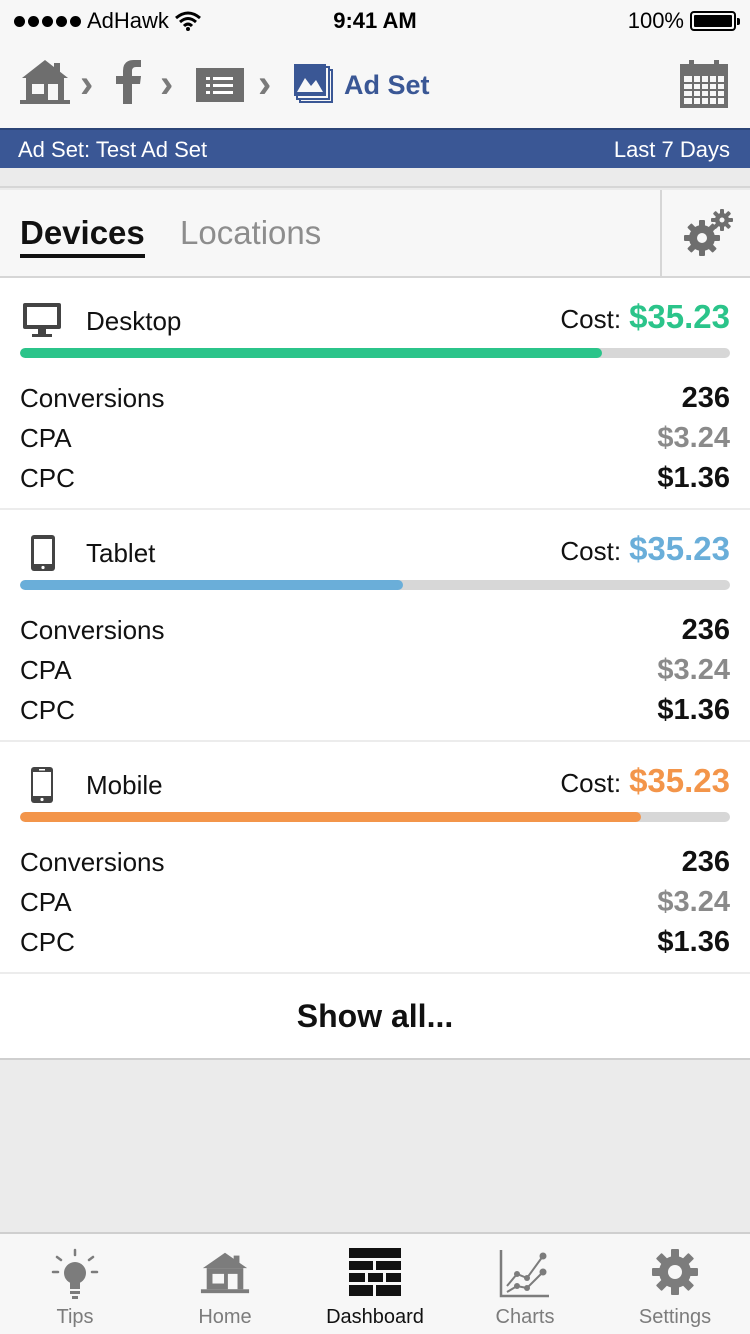 Image resolution: width=750 pixels, height=1334 pixels. I want to click on gear-icon, so click(675, 1272).